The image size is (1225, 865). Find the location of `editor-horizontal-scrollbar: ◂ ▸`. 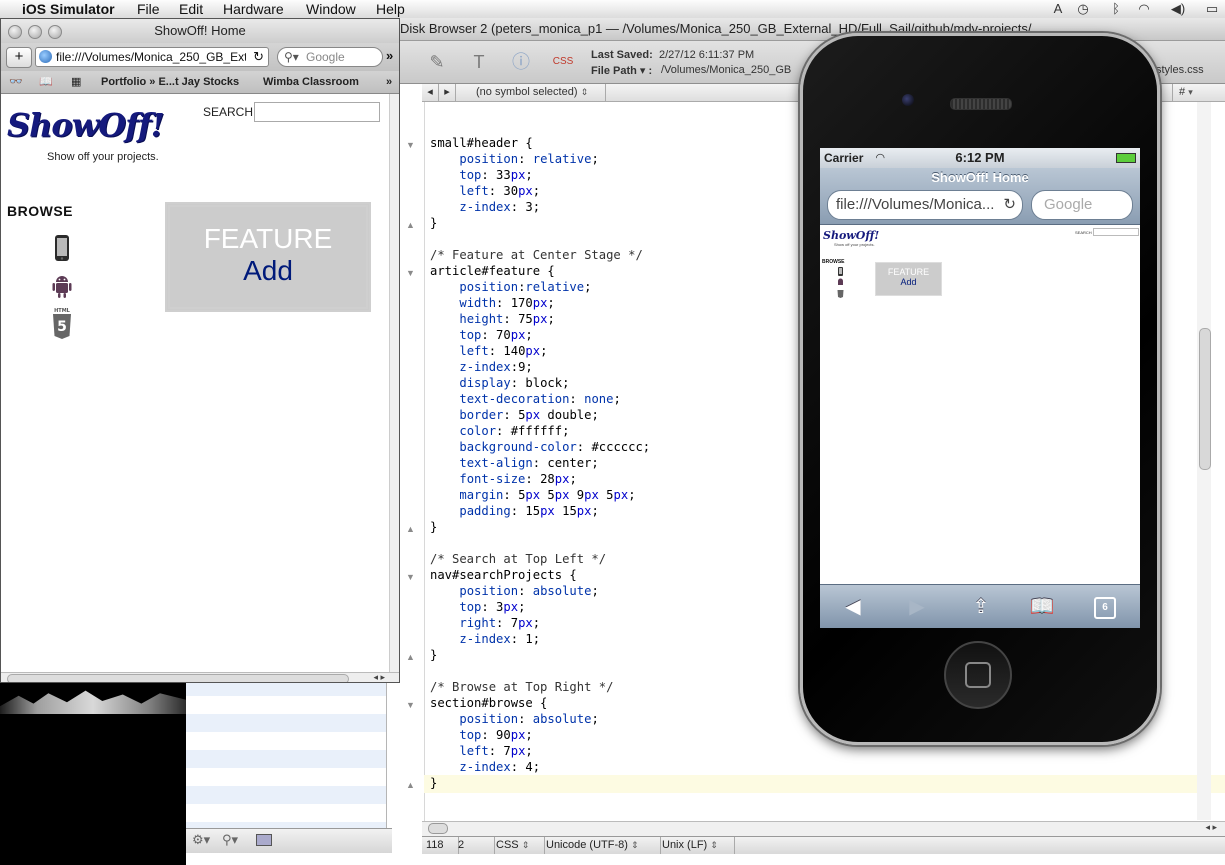

editor-horizontal-scrollbar: ◂ ▸ is located at coordinates (823, 828).